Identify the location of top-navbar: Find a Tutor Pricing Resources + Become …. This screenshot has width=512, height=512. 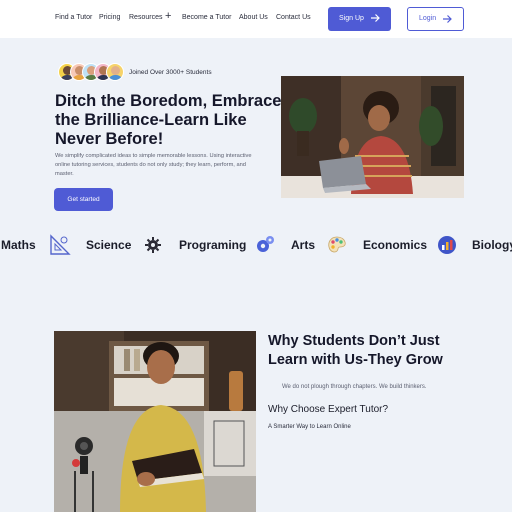
(256, 19).